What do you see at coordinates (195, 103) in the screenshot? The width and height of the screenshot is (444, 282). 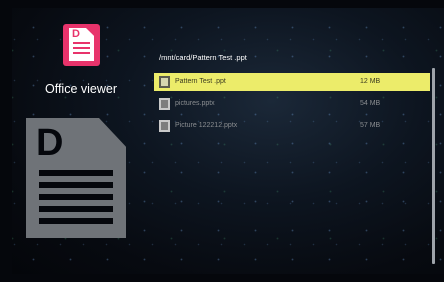 I see `file-name: pictures.pptx` at bounding box center [195, 103].